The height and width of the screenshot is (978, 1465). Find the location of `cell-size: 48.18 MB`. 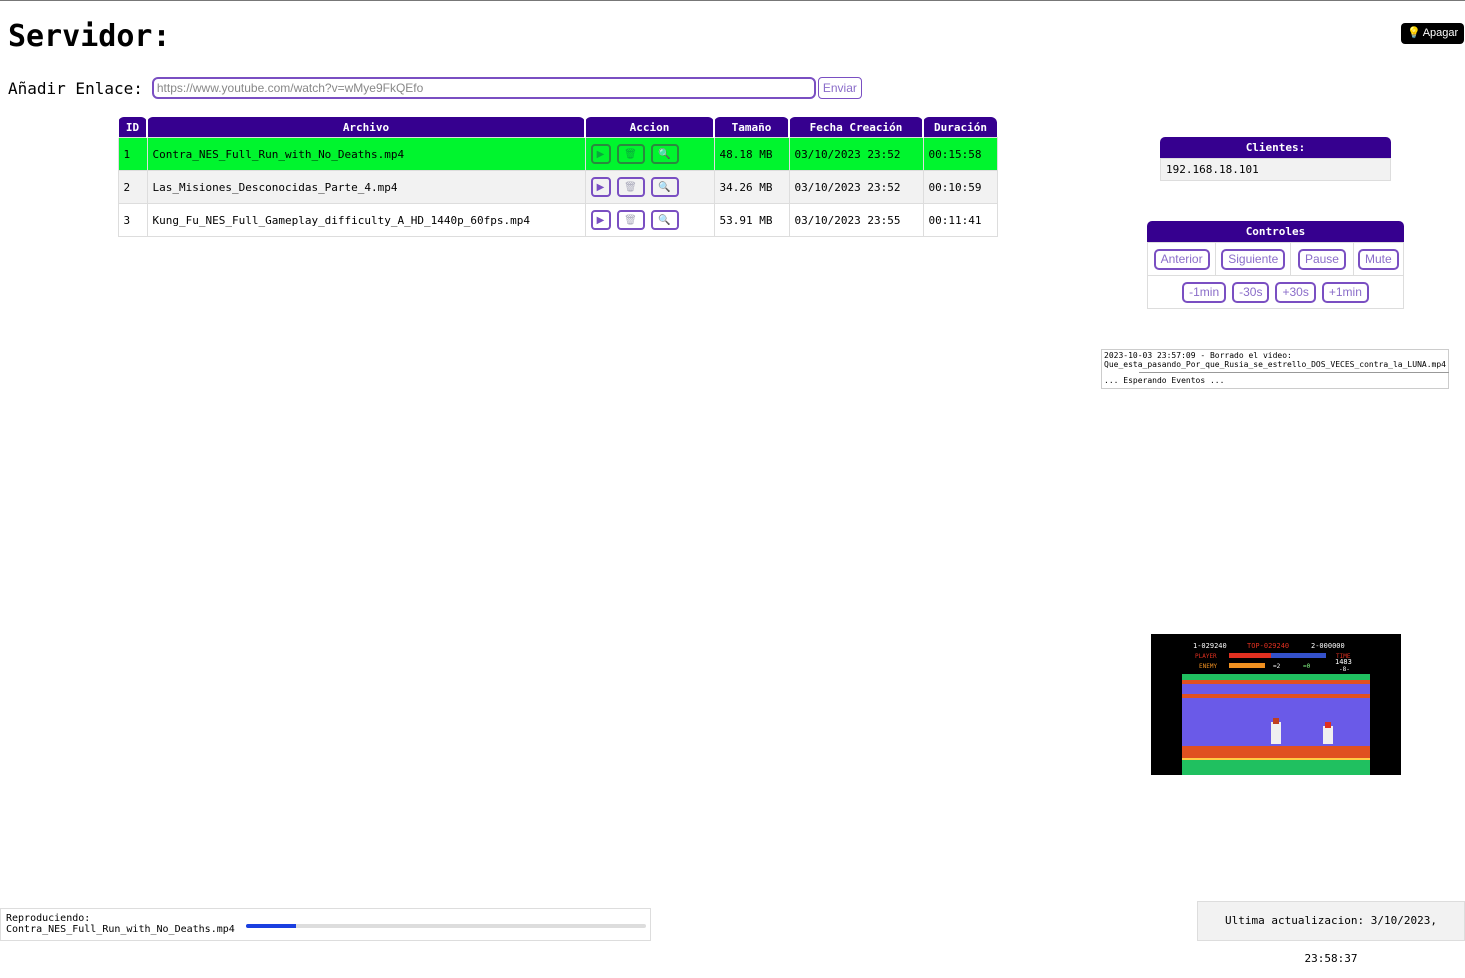

cell-size: 48.18 MB is located at coordinates (751, 154).